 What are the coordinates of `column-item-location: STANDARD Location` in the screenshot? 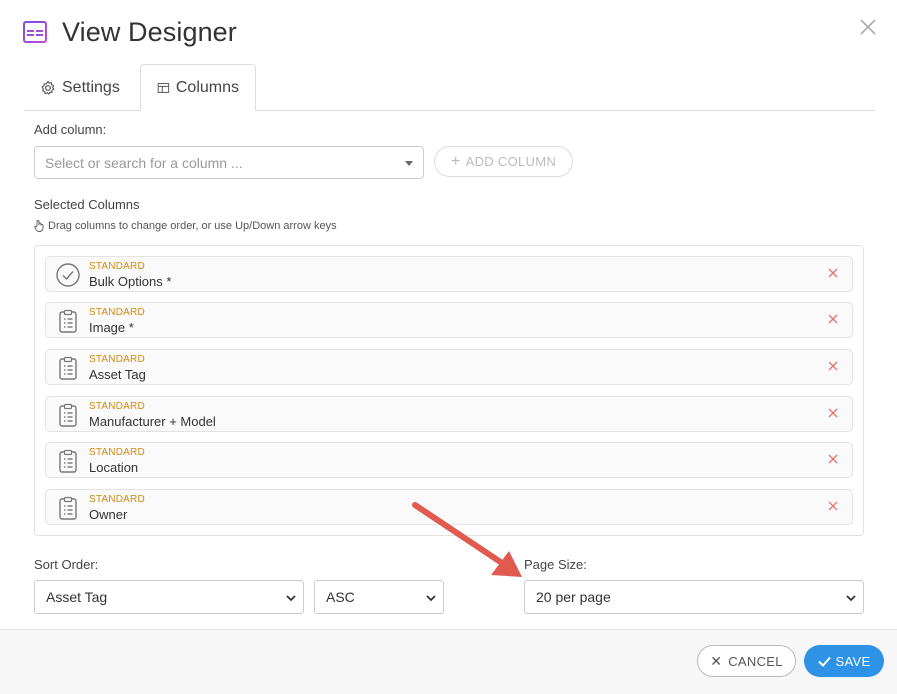 It's located at (449, 460).